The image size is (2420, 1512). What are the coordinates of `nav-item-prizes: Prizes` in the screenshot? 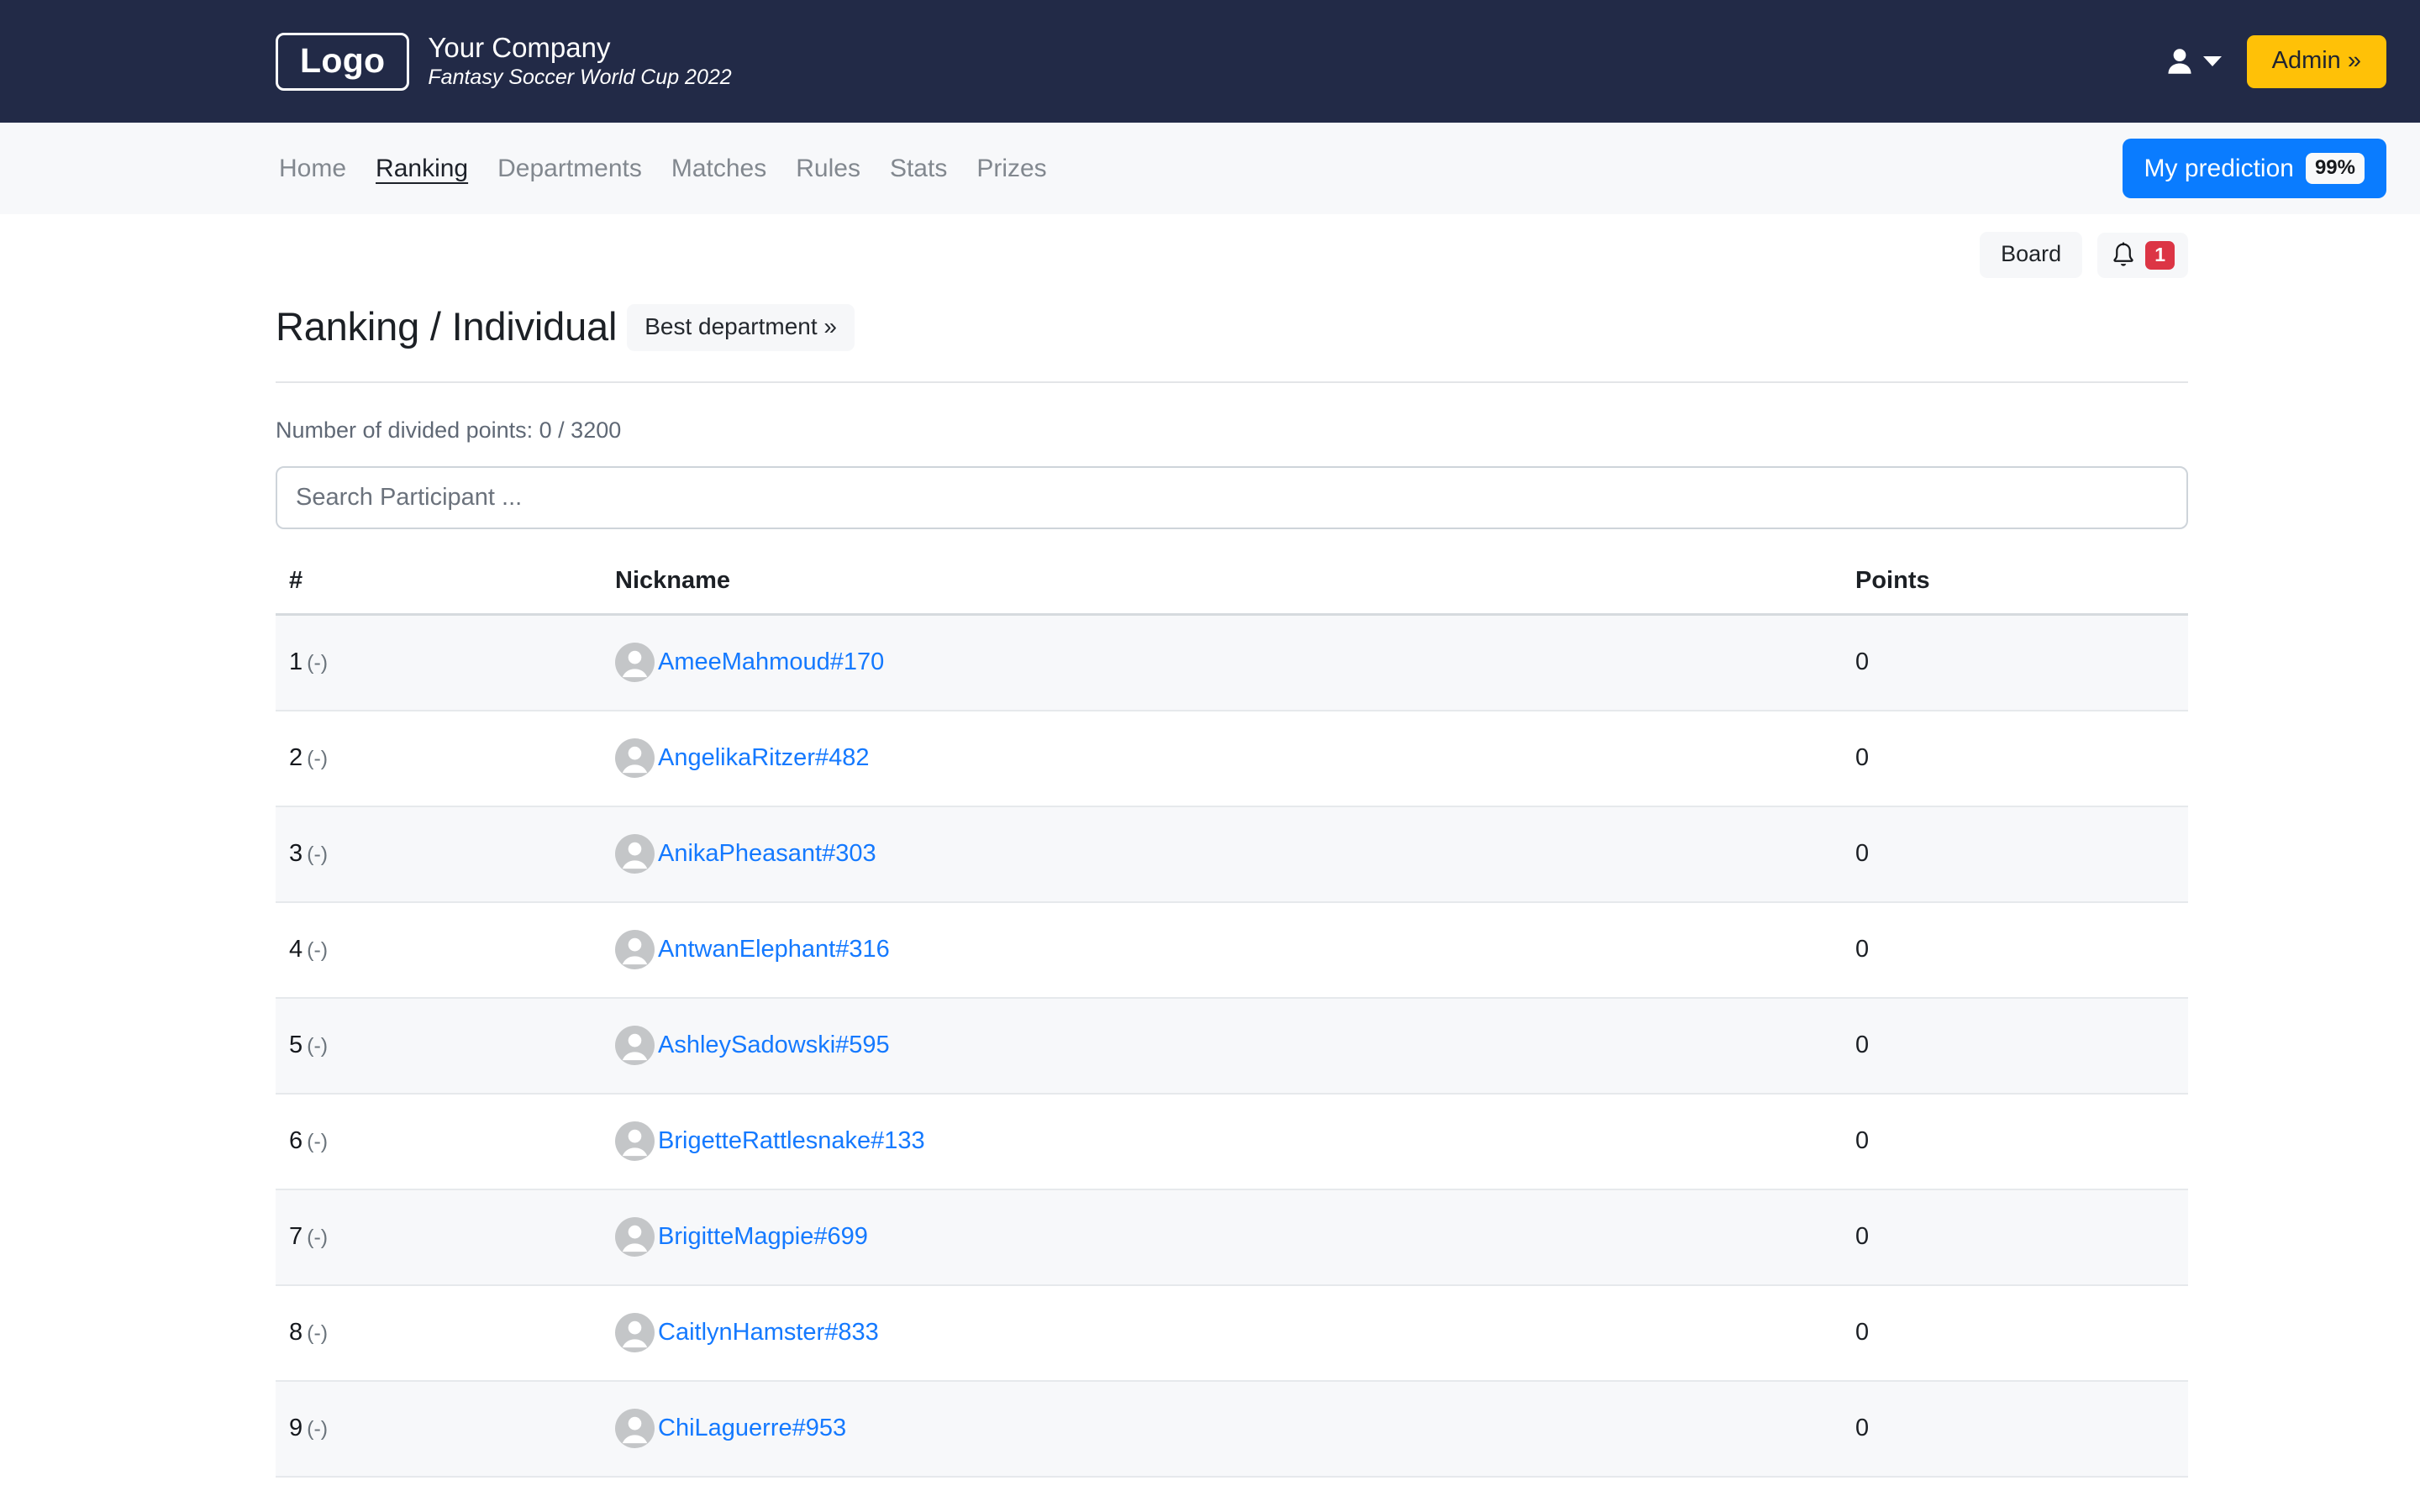 It's located at (1011, 169).